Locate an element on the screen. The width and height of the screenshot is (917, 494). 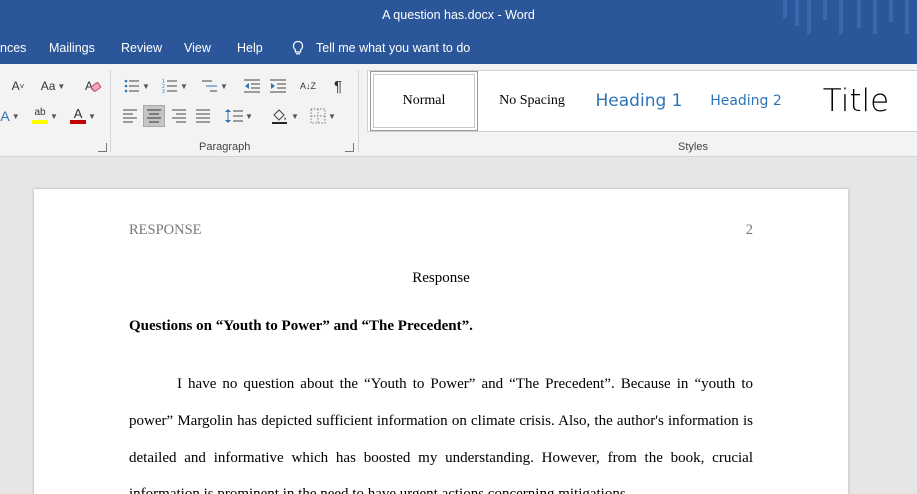
running-head: RESPONSE is located at coordinates (165, 230).